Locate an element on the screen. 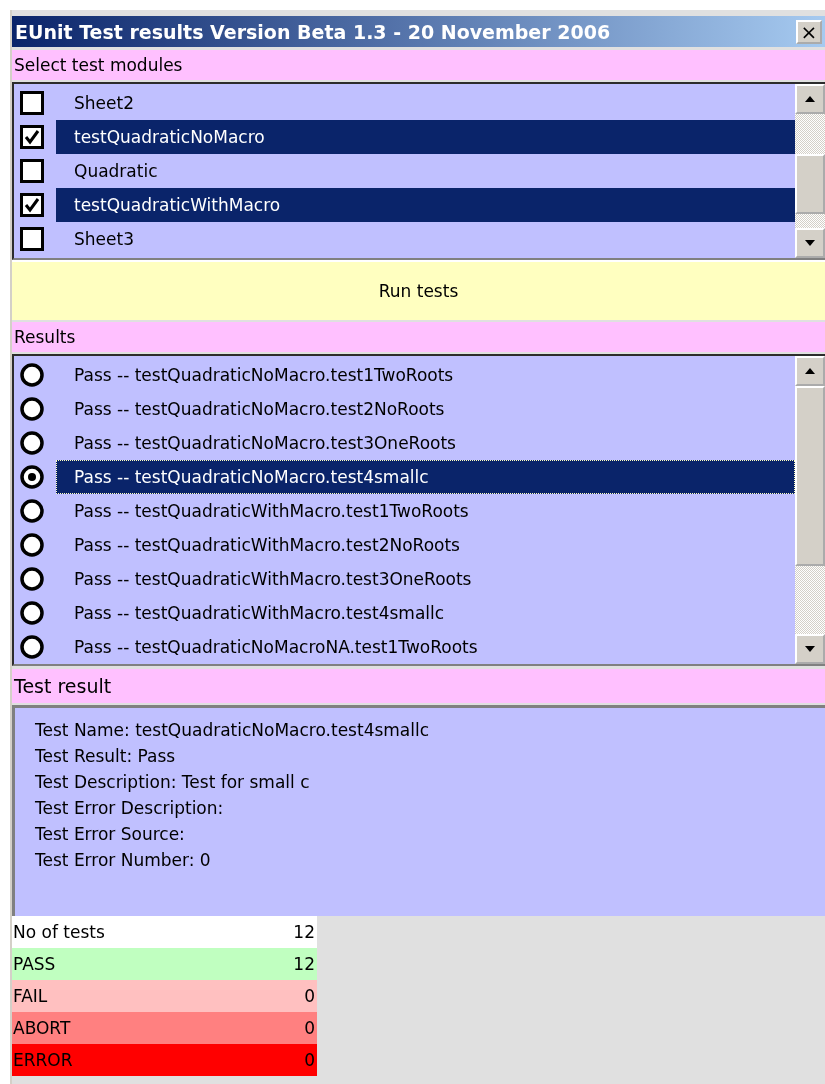  result-detail-line: Test Name: testQuadraticNoMacro.test4smallc is located at coordinates (233, 731).